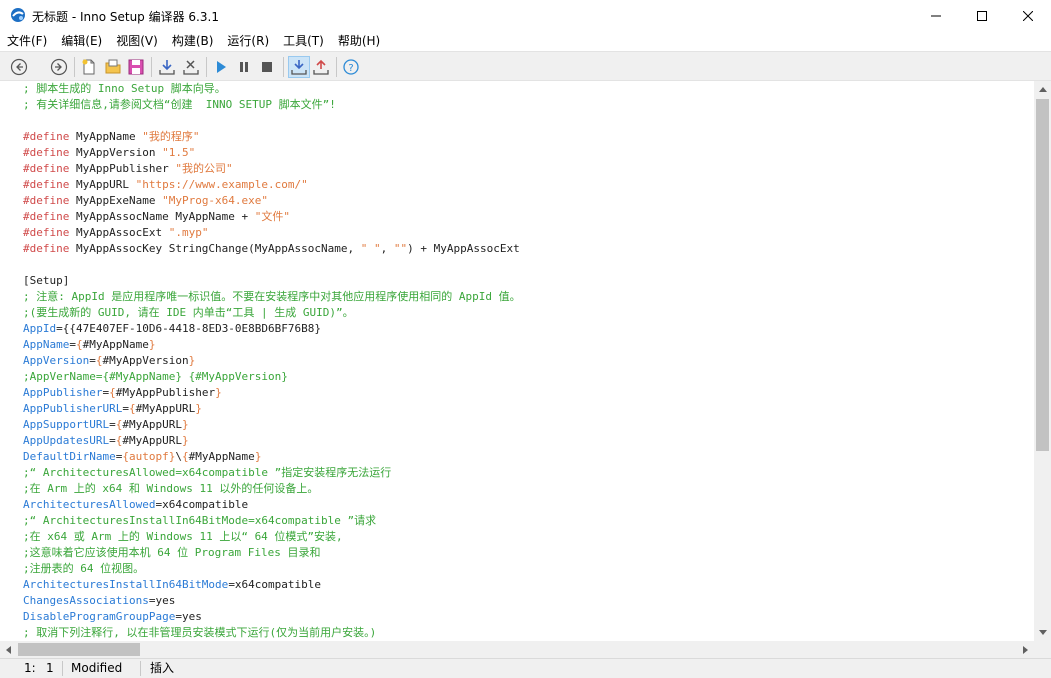 The image size is (1051, 678). I want to click on scroll-up-button, so click(1042, 89).